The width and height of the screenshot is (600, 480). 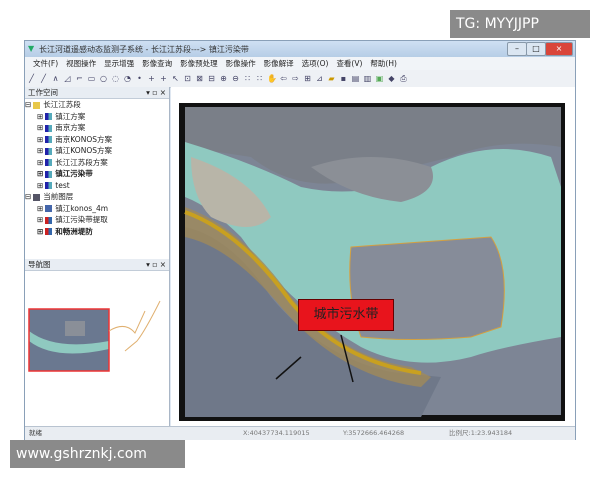 I want to click on tree-item-layer: ⊞ 镇江污染带提取, so click(x=103, y=220).